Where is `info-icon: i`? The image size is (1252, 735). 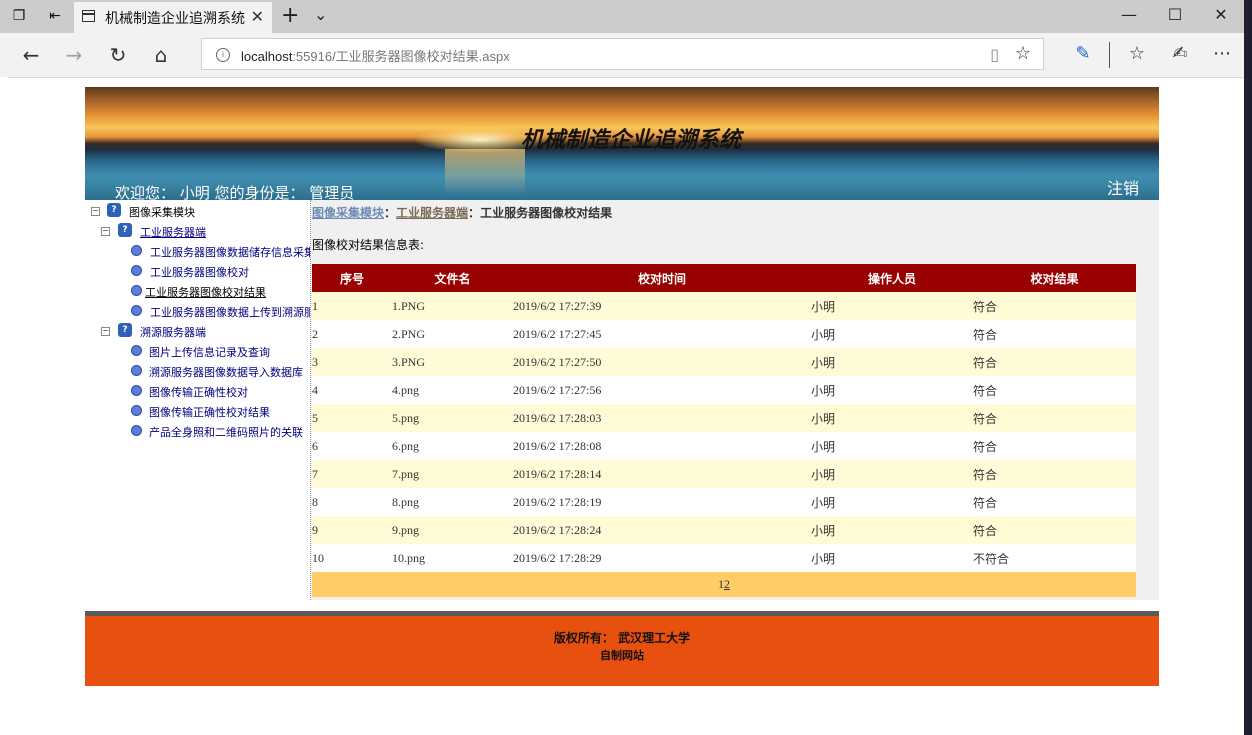
info-icon: i is located at coordinates (223, 55).